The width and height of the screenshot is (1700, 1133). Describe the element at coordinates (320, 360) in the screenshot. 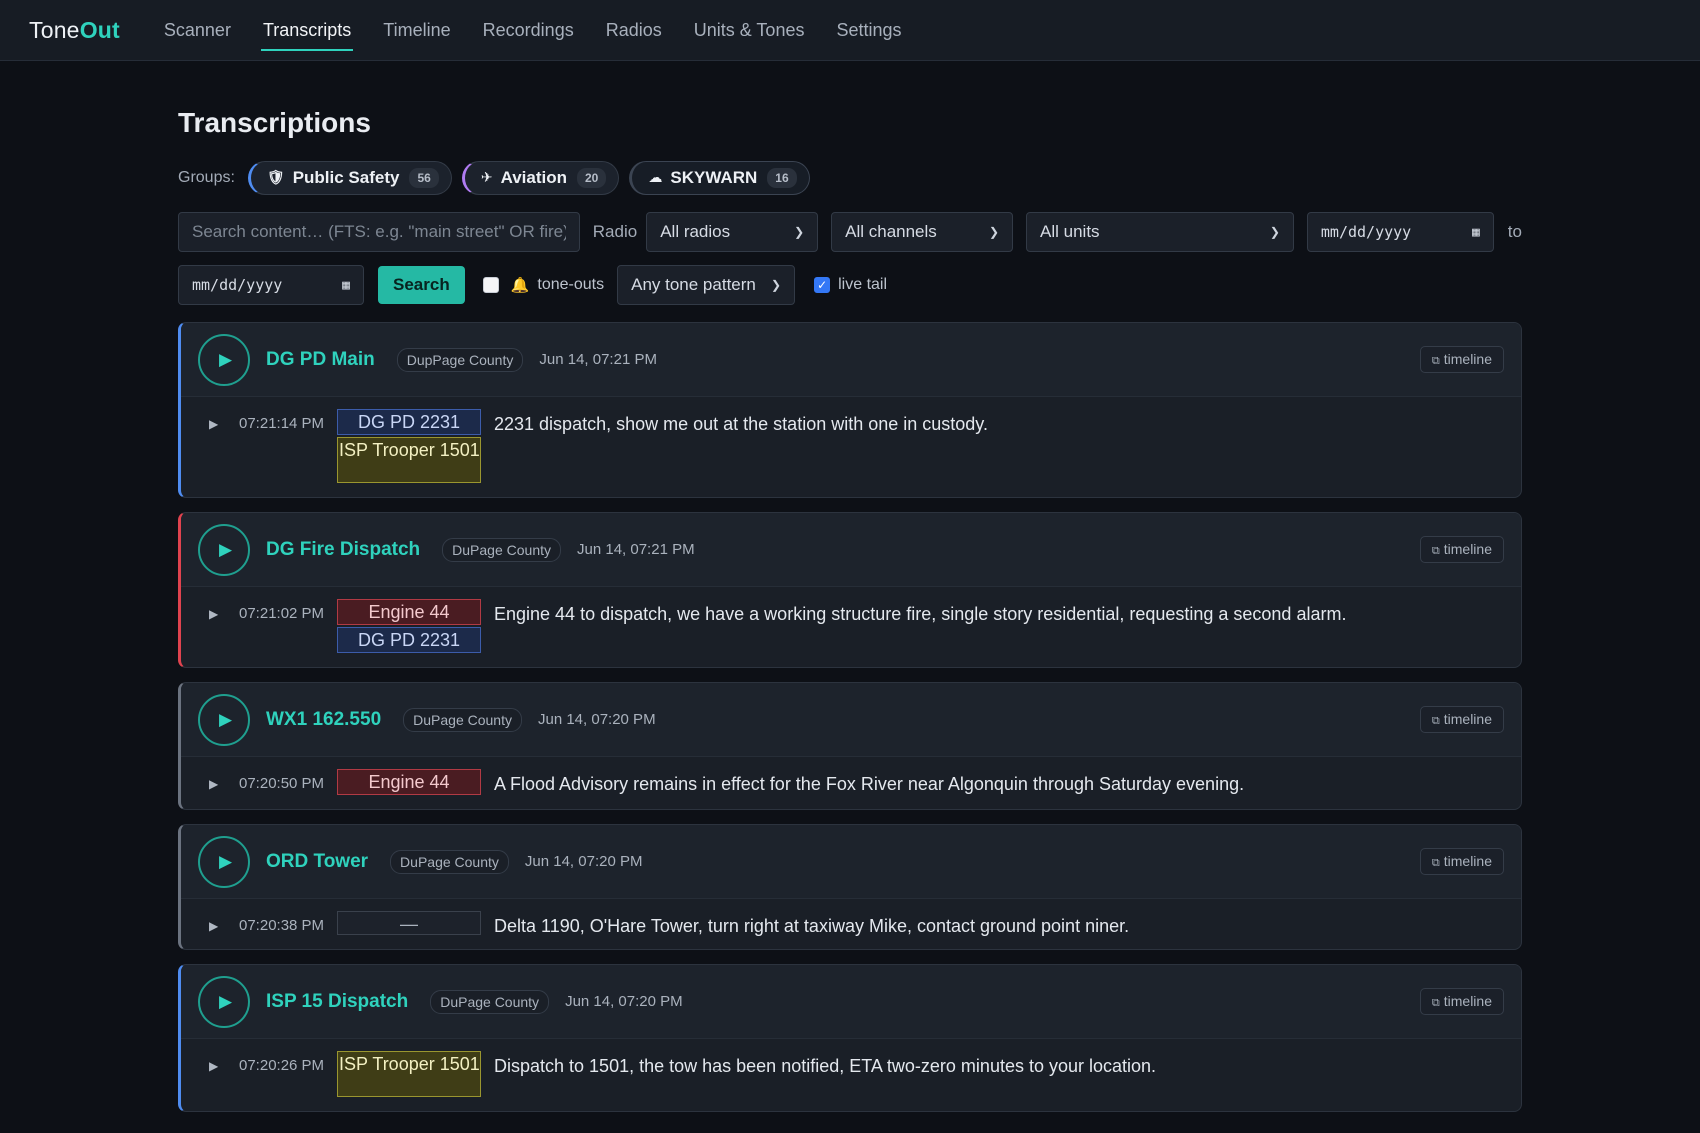

I see `channel-name: DG PD Main` at that location.